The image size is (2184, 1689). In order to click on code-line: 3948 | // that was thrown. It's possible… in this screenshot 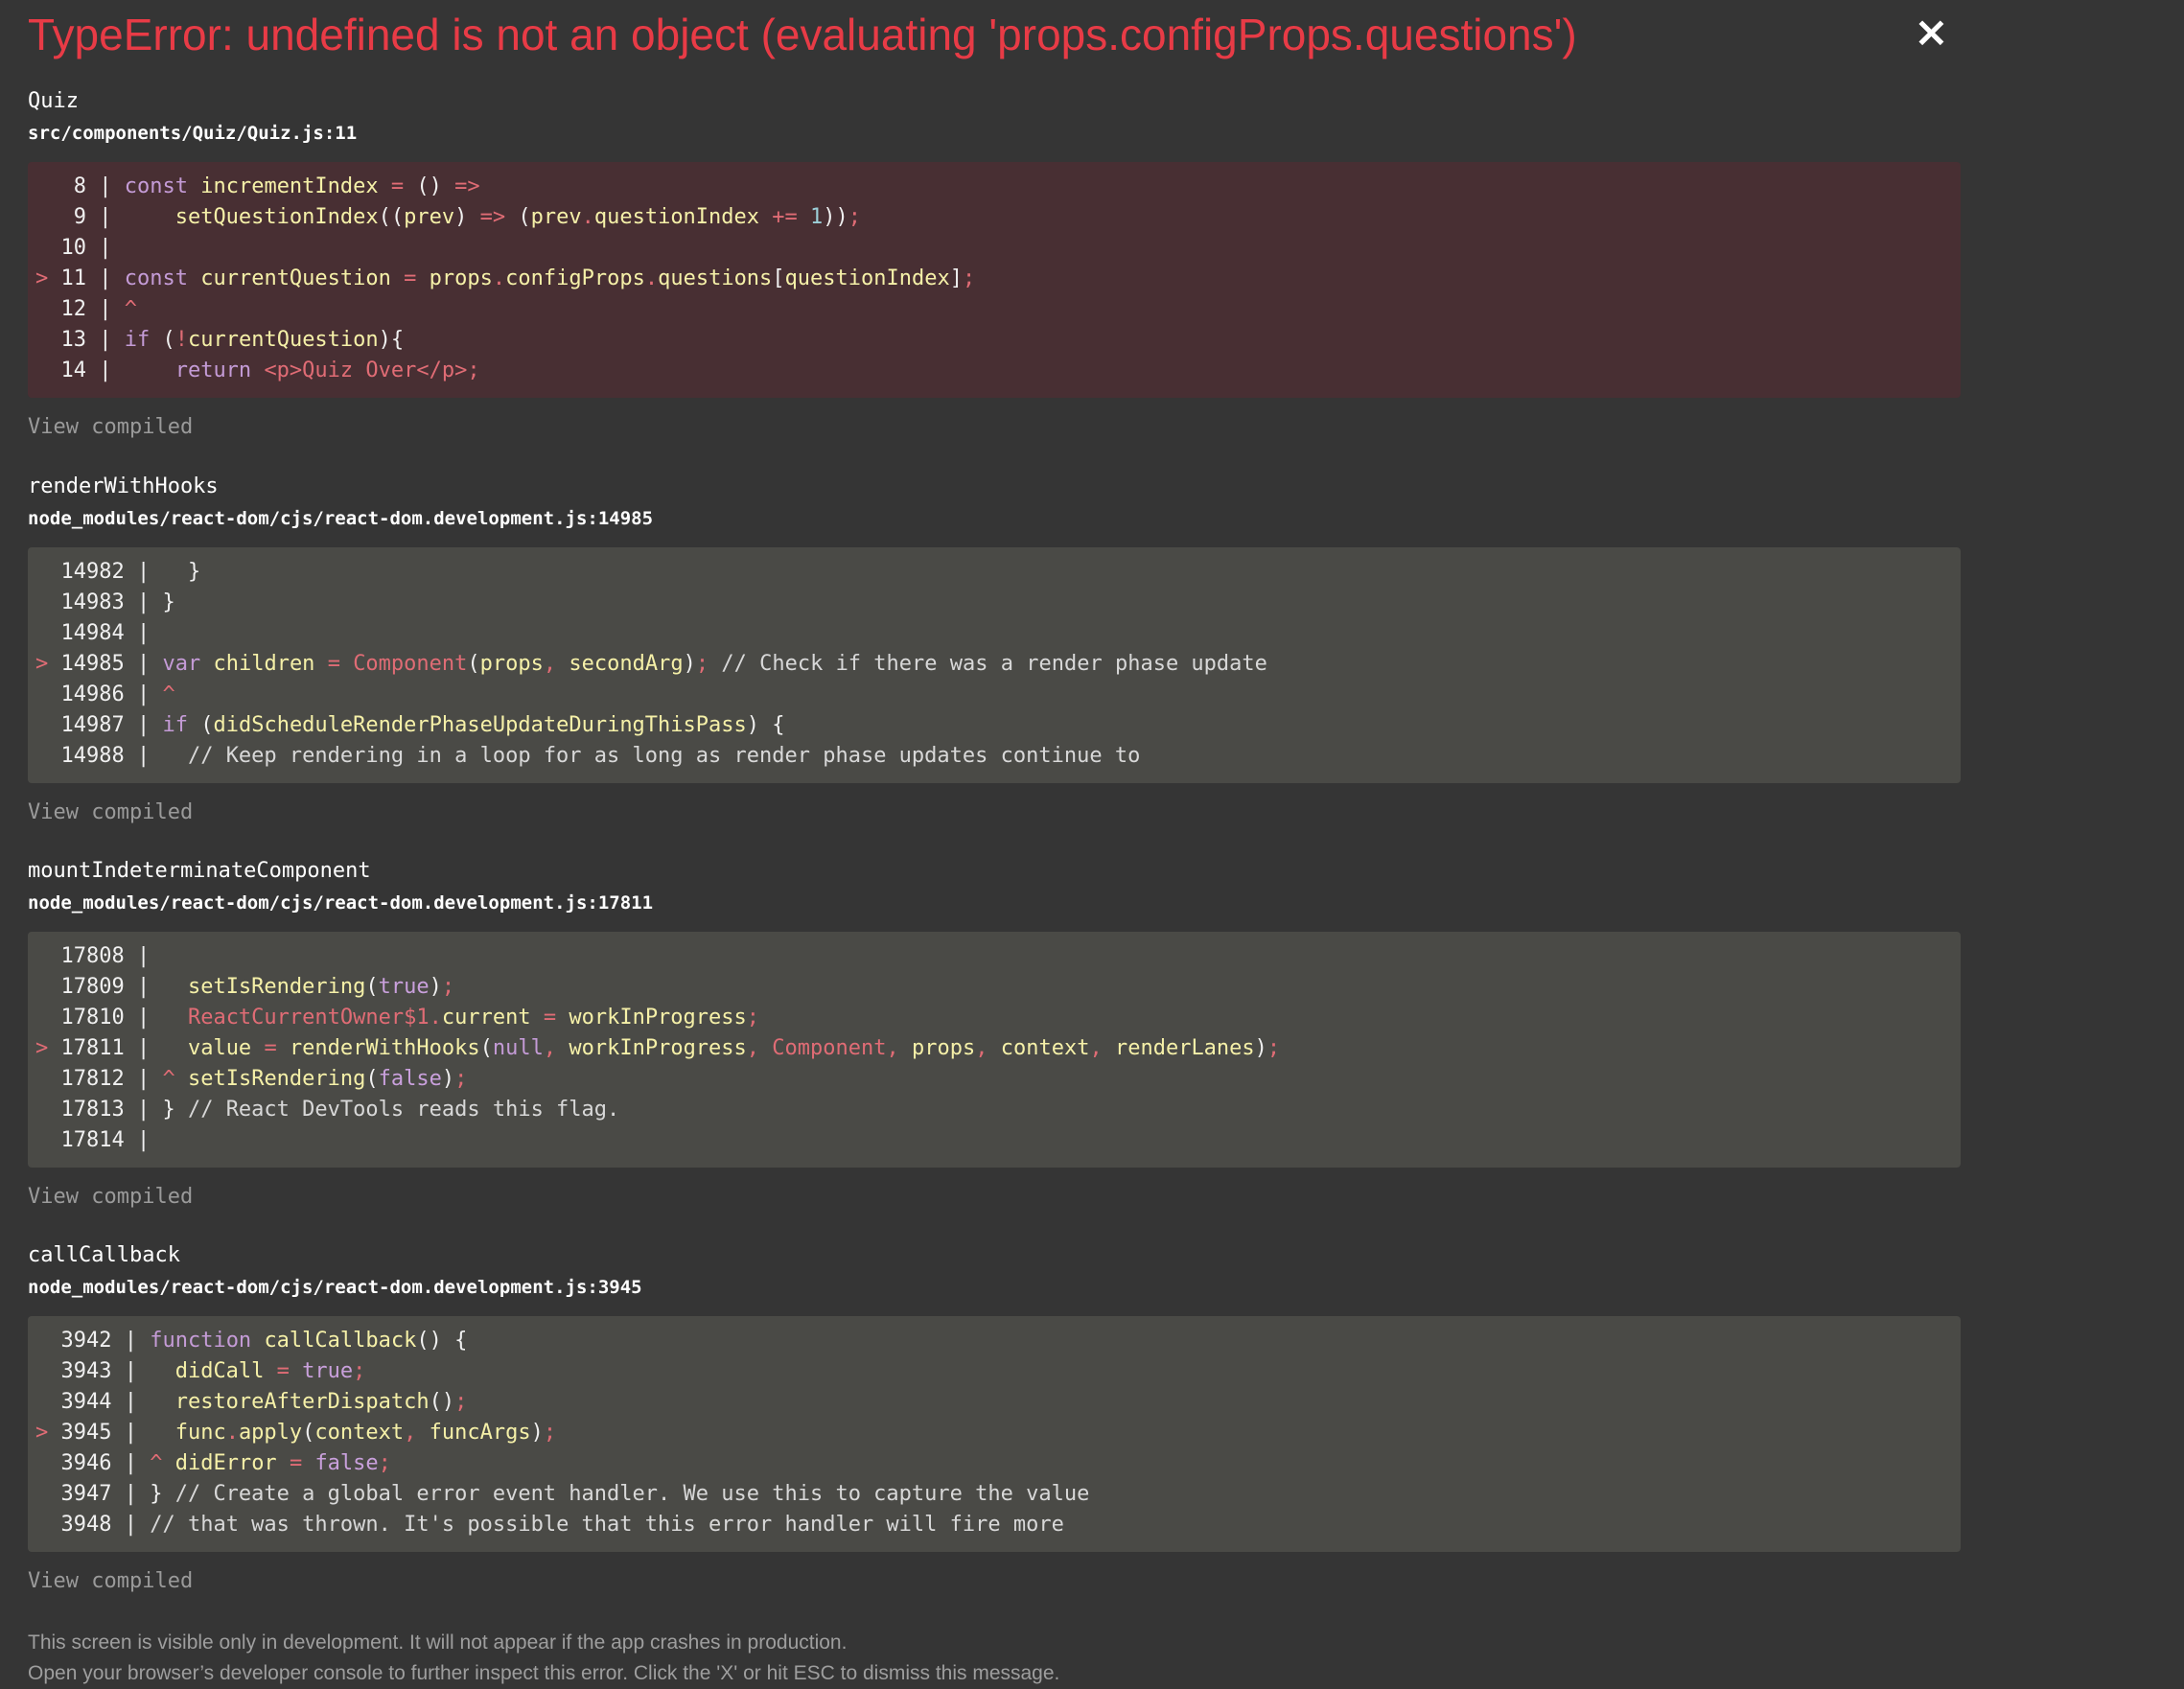, I will do `click(556, 1525)`.